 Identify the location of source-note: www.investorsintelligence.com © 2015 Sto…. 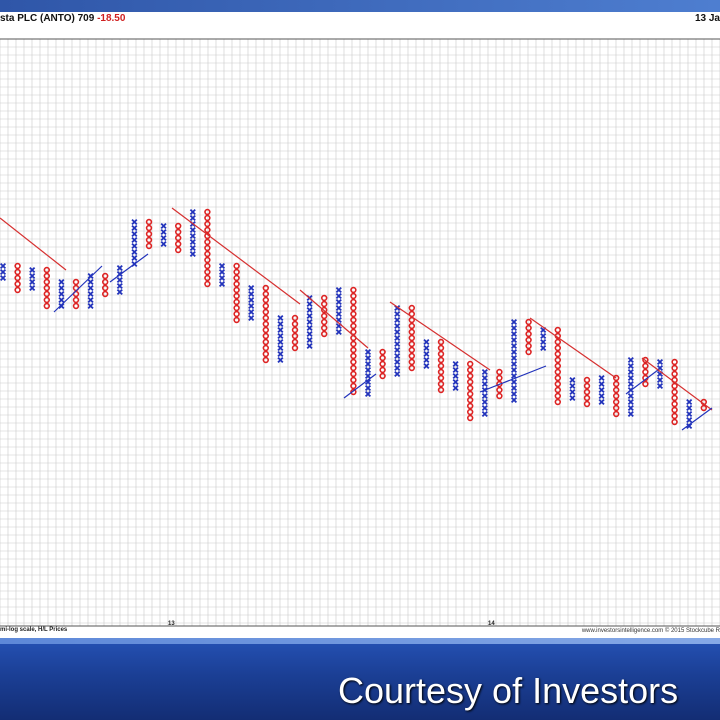
(650, 631).